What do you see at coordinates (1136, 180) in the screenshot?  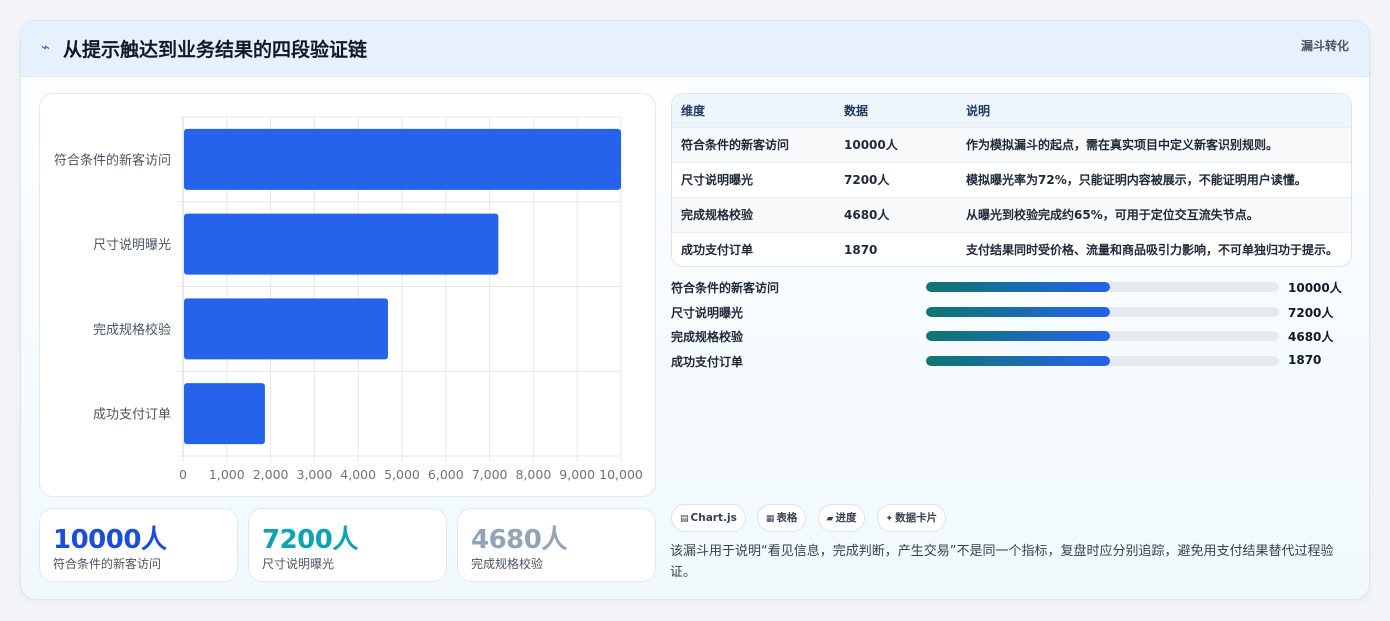 I see `table-cell: 模拟曝光率为72%，只能证明内容被展示，不能证明用户读懂。` at bounding box center [1136, 180].